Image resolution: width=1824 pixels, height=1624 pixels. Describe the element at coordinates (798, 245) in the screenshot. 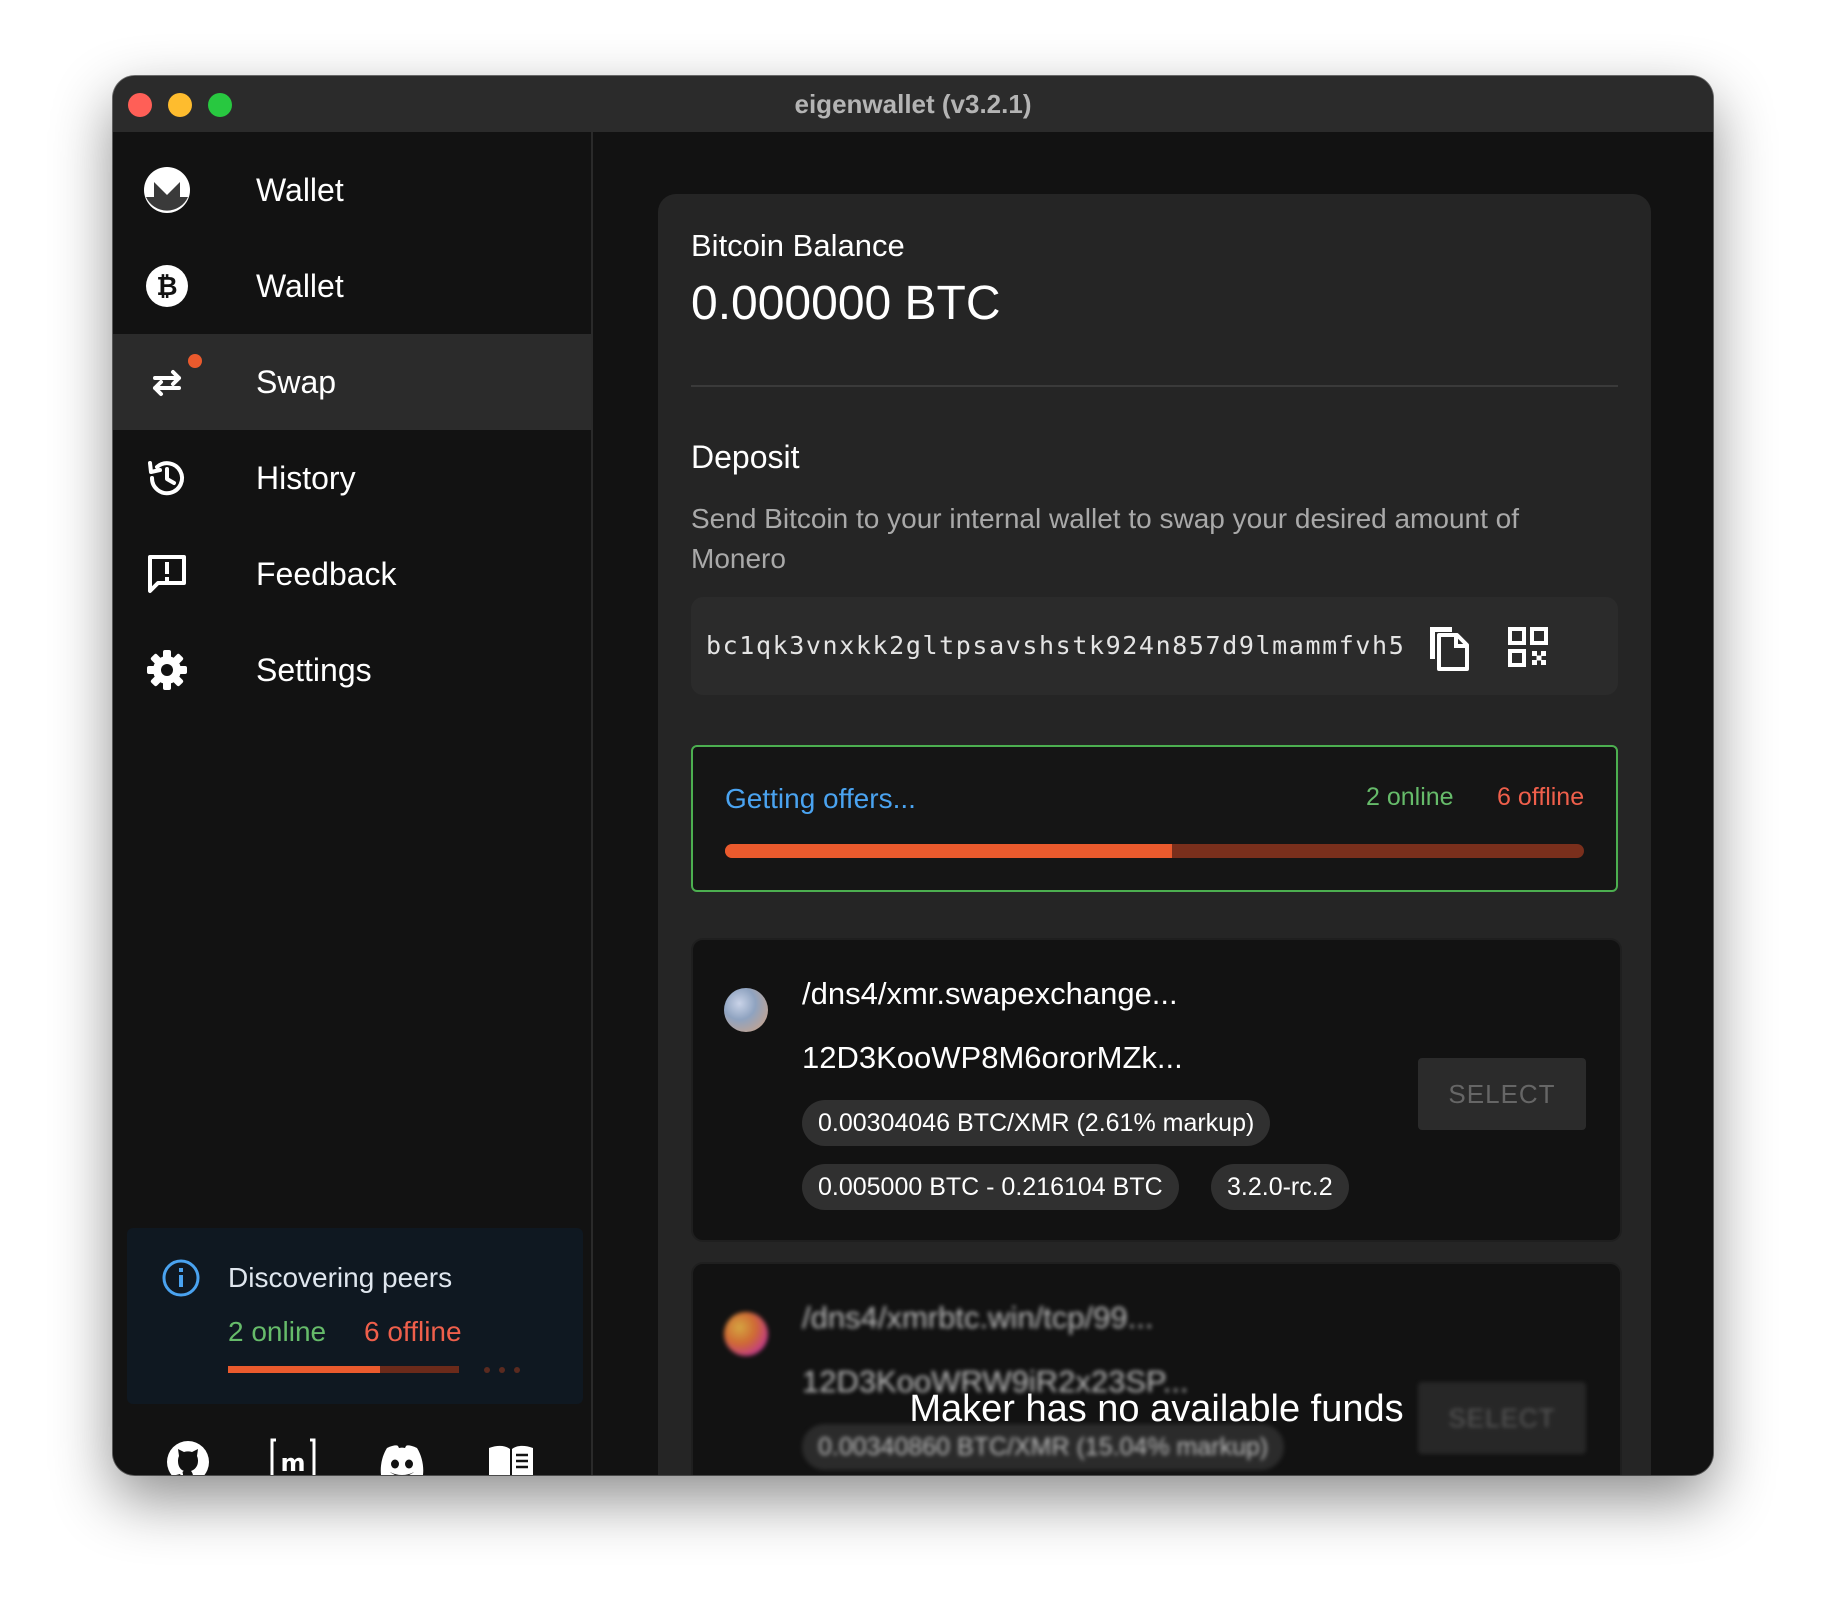

I see `balance-label: Bitcoin Balance` at that location.